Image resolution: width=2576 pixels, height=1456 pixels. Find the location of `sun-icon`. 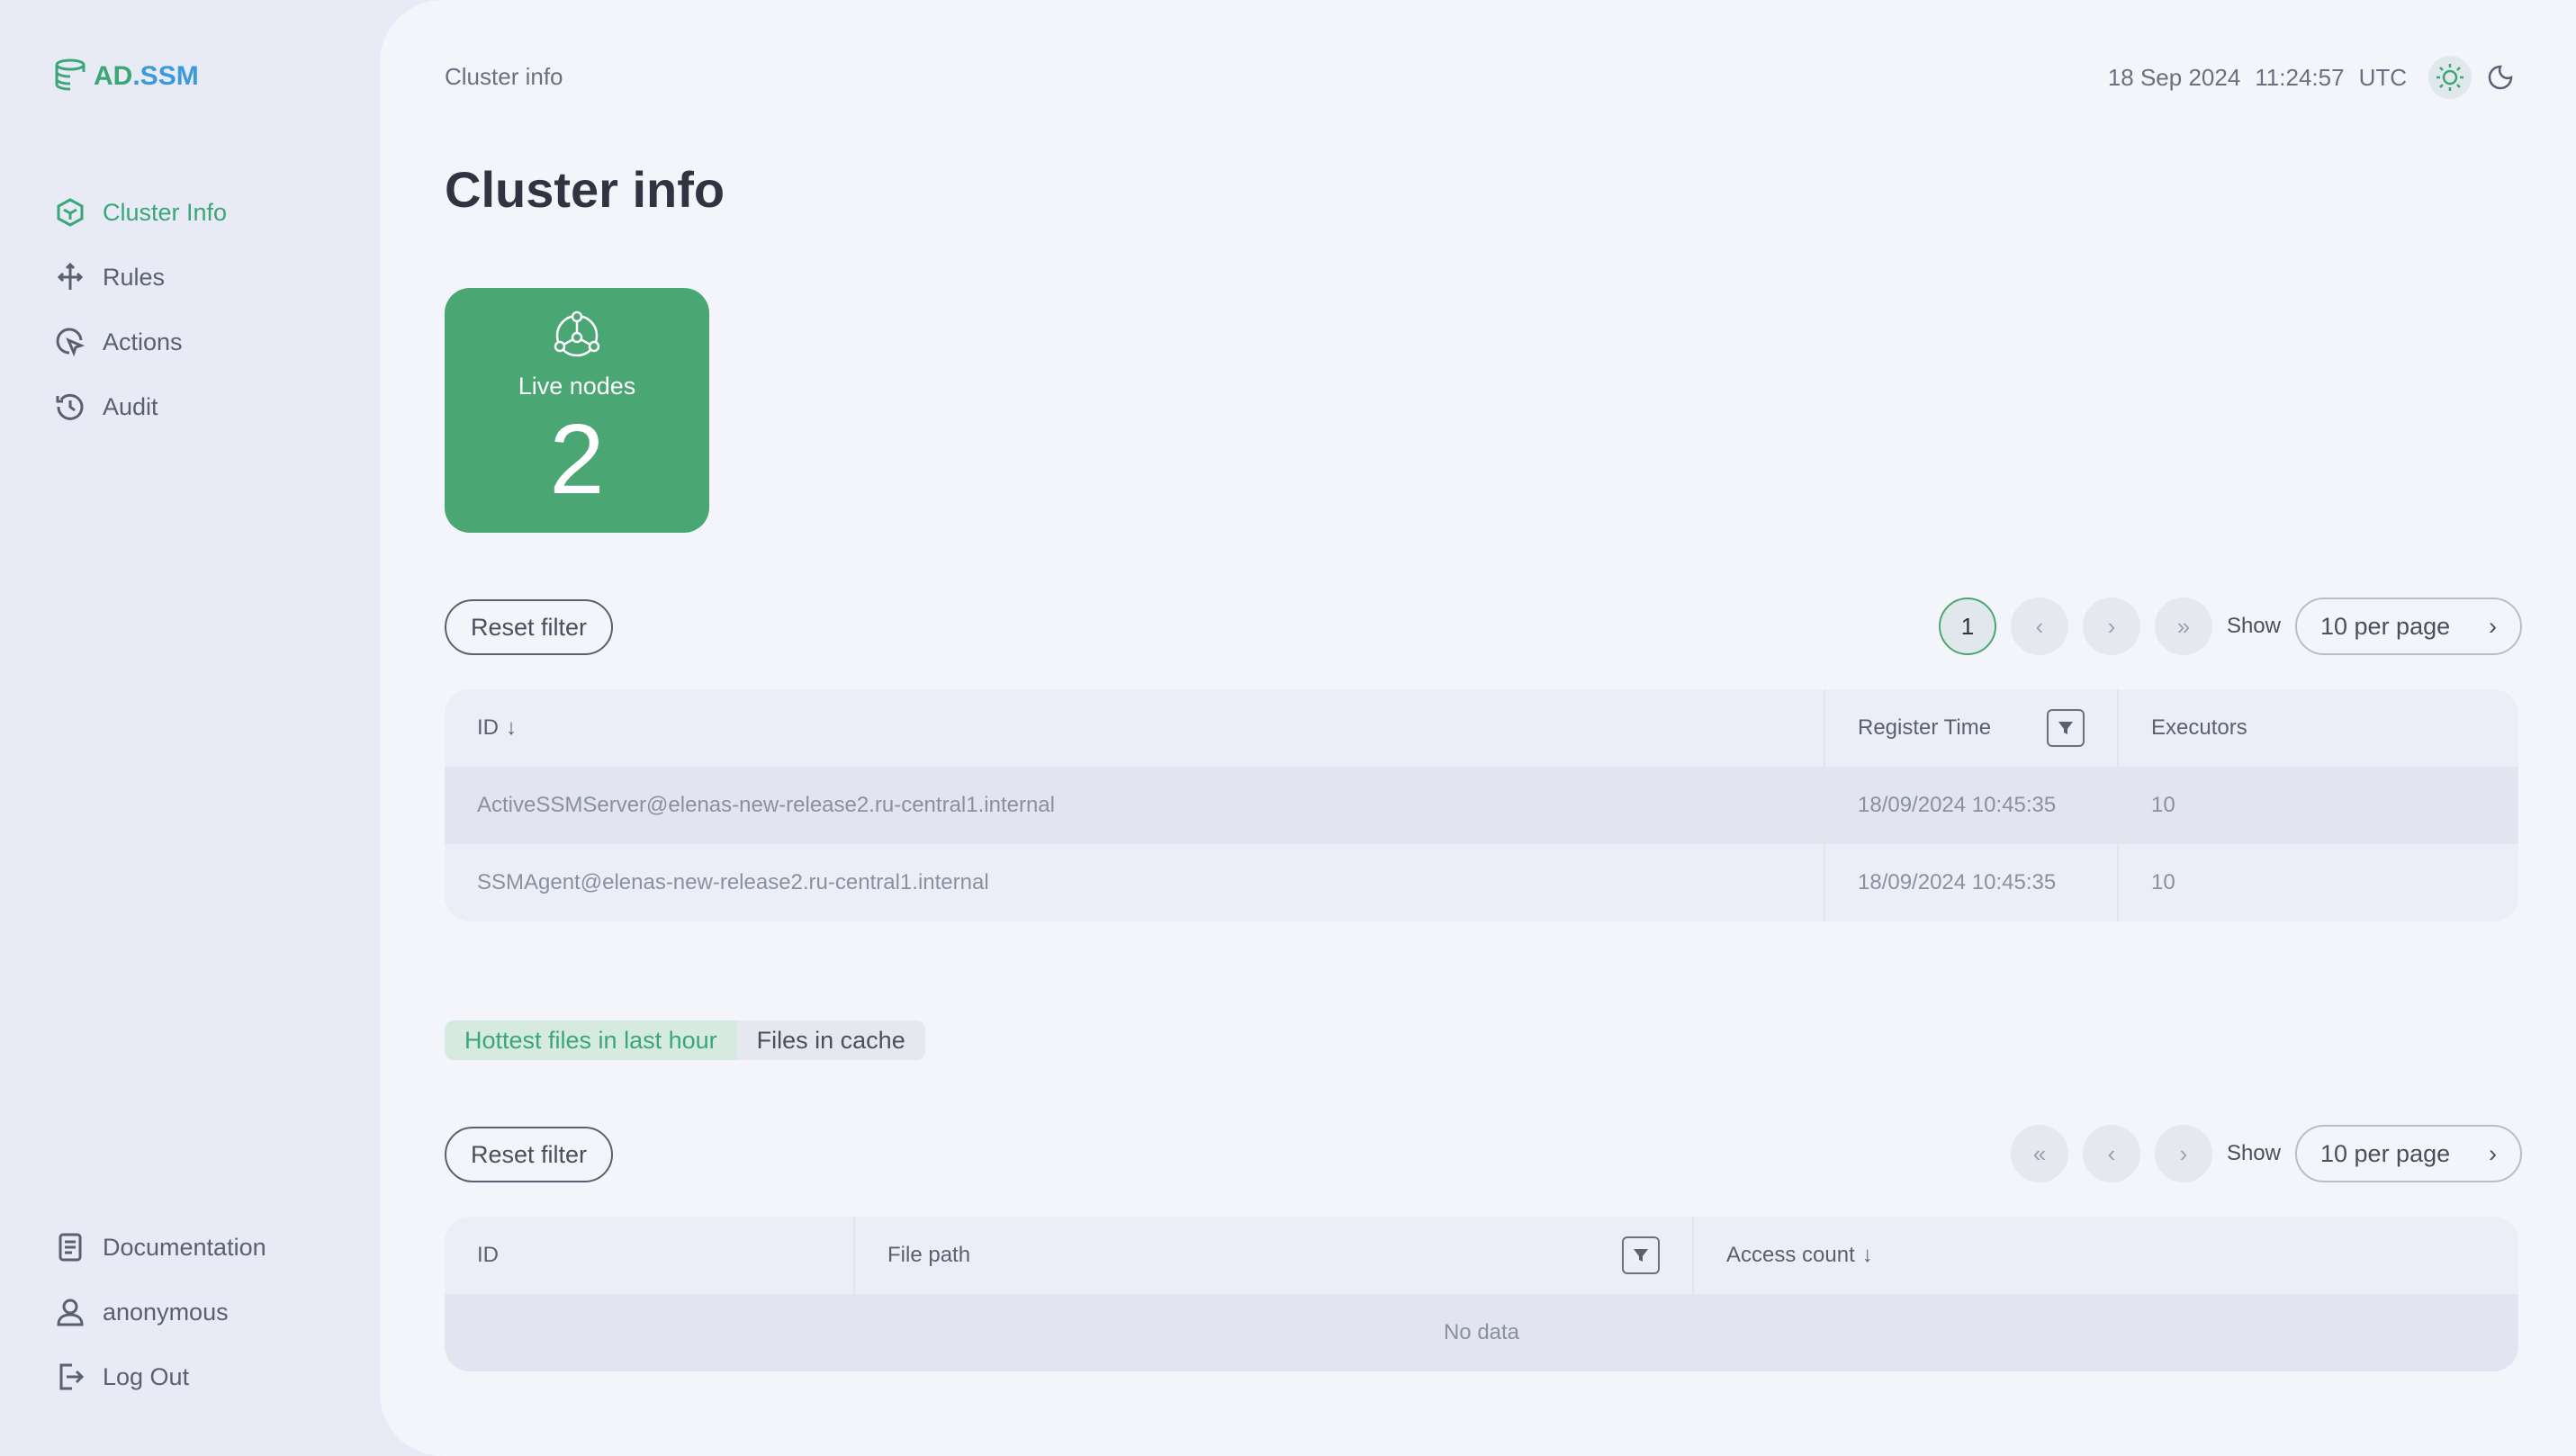

sun-icon is located at coordinates (2449, 77).